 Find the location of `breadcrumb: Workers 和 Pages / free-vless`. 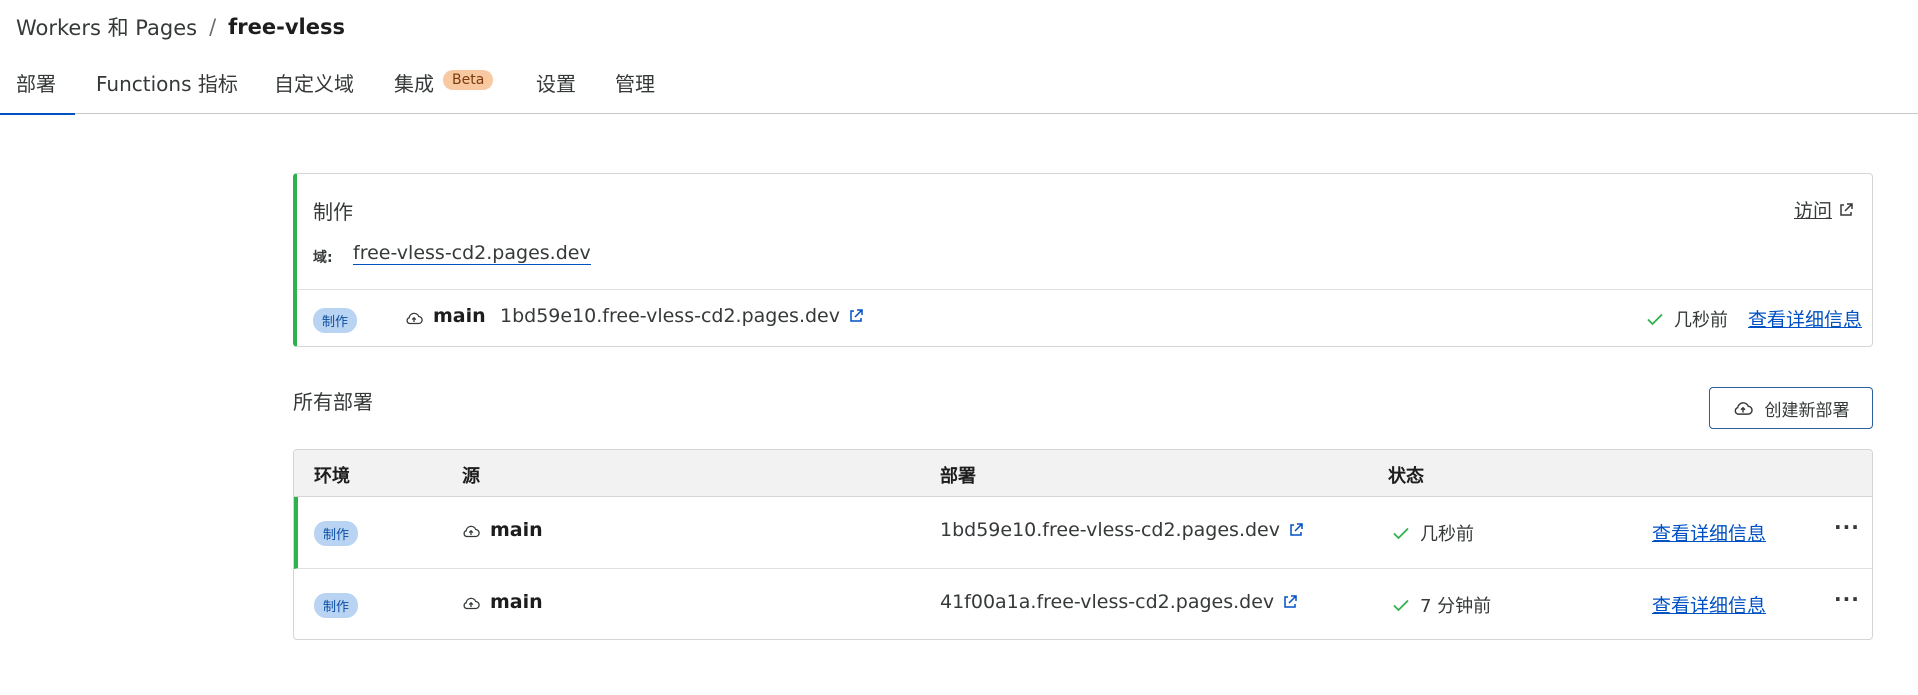

breadcrumb: Workers 和 Pages / free-vless is located at coordinates (180, 27).